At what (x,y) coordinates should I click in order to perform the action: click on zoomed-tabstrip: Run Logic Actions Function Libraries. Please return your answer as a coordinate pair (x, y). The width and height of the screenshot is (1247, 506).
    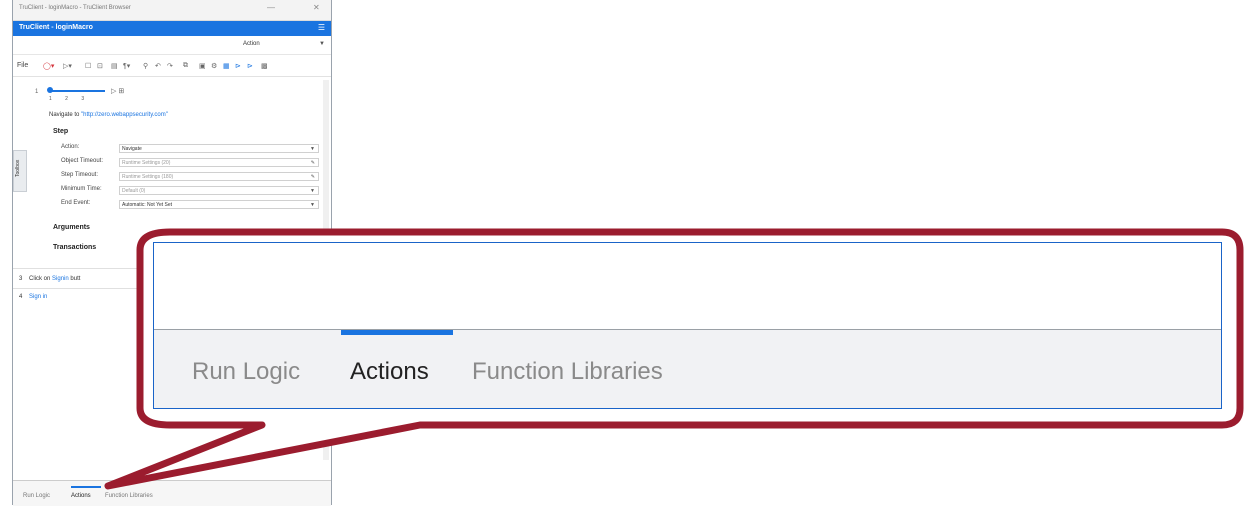
    Looking at the image, I should click on (687, 368).